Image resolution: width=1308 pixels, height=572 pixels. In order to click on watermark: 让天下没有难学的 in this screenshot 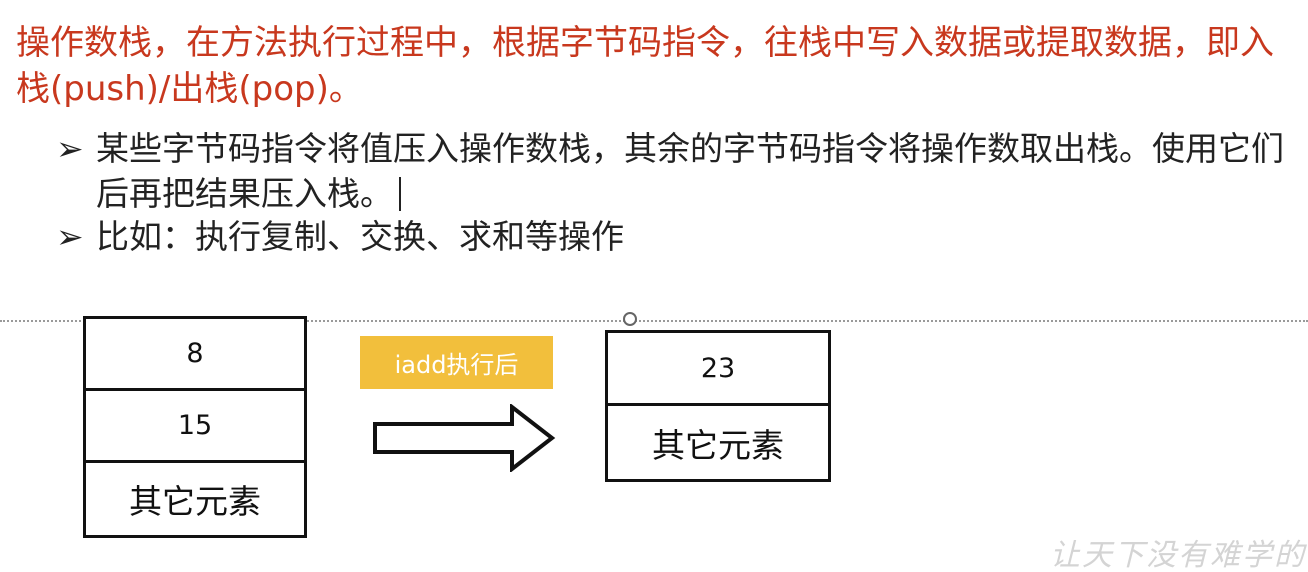, I will do `click(1178, 555)`.